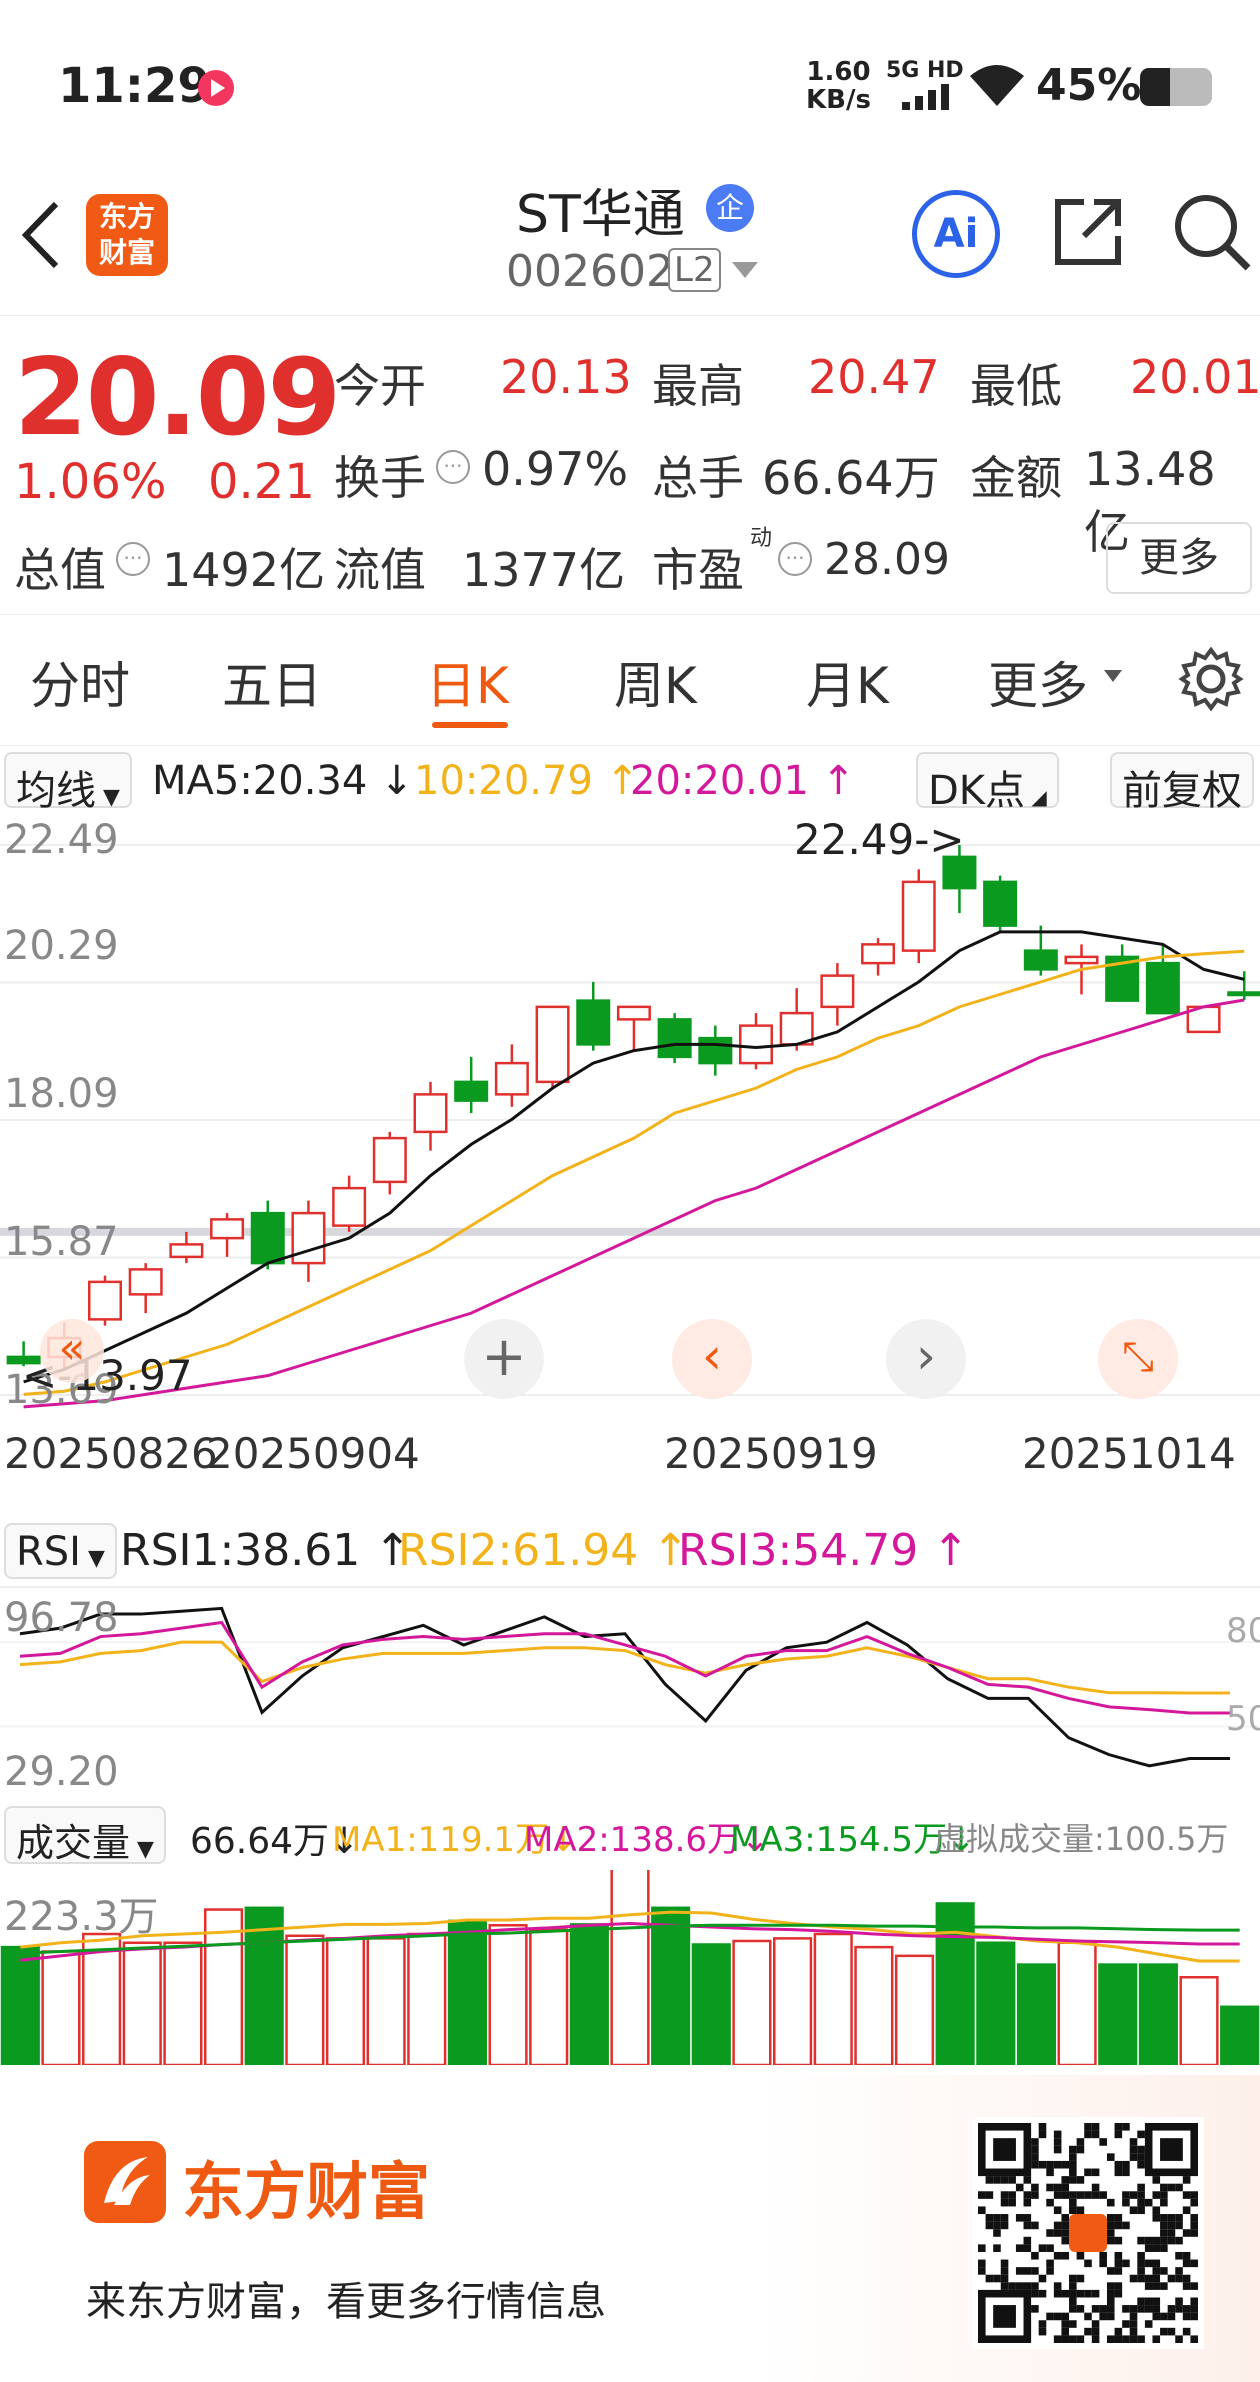 This screenshot has width=1260, height=2382. What do you see at coordinates (127, 235) in the screenshot?
I see `app-logo: 东方 财富` at bounding box center [127, 235].